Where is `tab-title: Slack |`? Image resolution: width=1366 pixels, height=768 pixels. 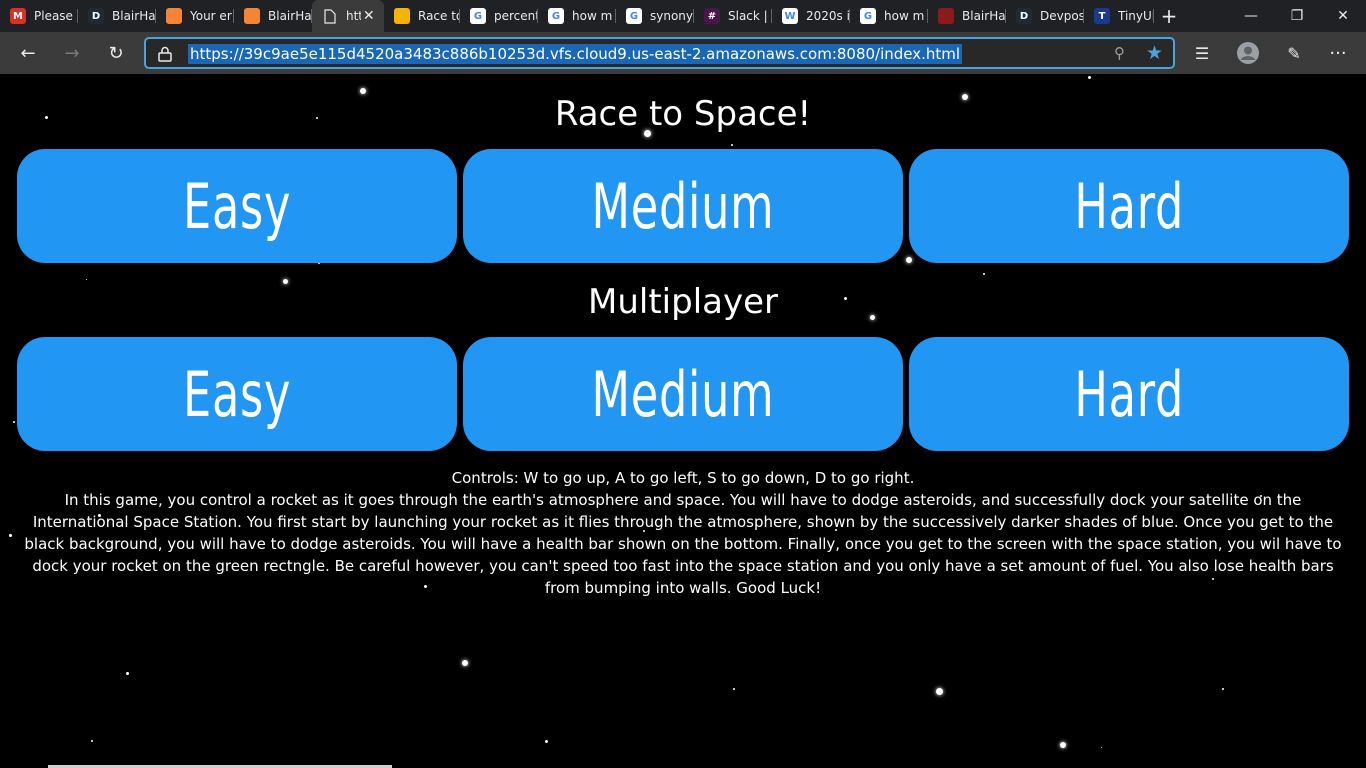
tab-title: Slack | is located at coordinates (748, 16).